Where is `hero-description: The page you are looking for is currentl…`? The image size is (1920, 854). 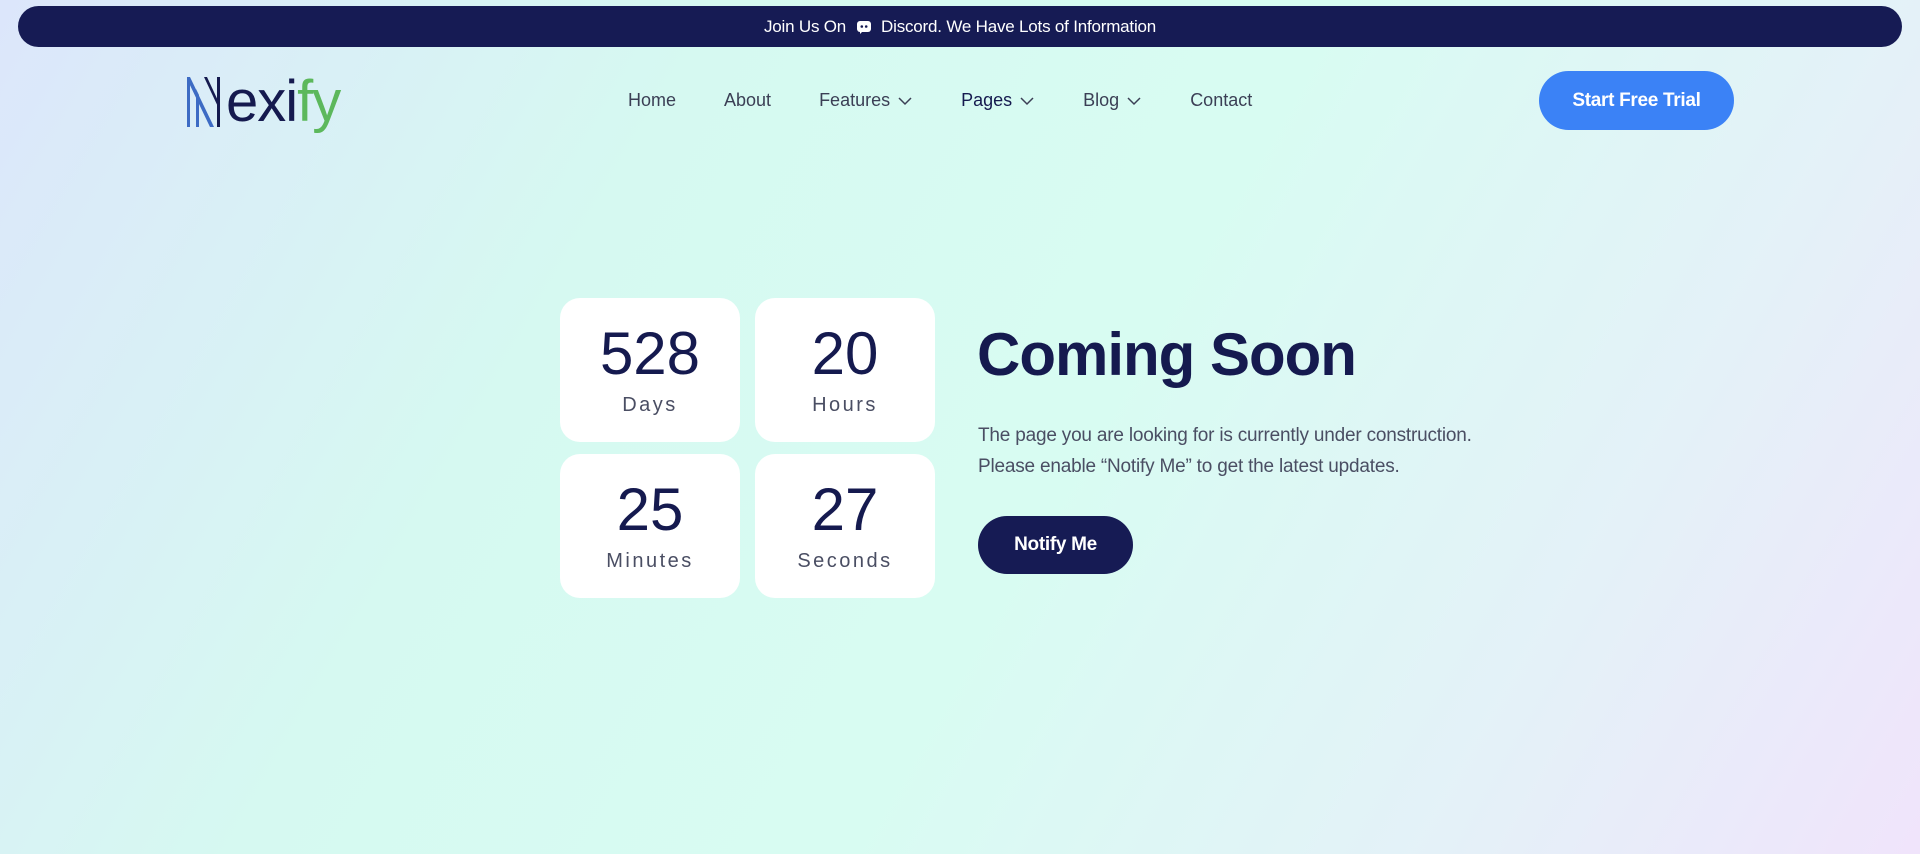 hero-description: The page you are looking for is currentl… is located at coordinates (1238, 451).